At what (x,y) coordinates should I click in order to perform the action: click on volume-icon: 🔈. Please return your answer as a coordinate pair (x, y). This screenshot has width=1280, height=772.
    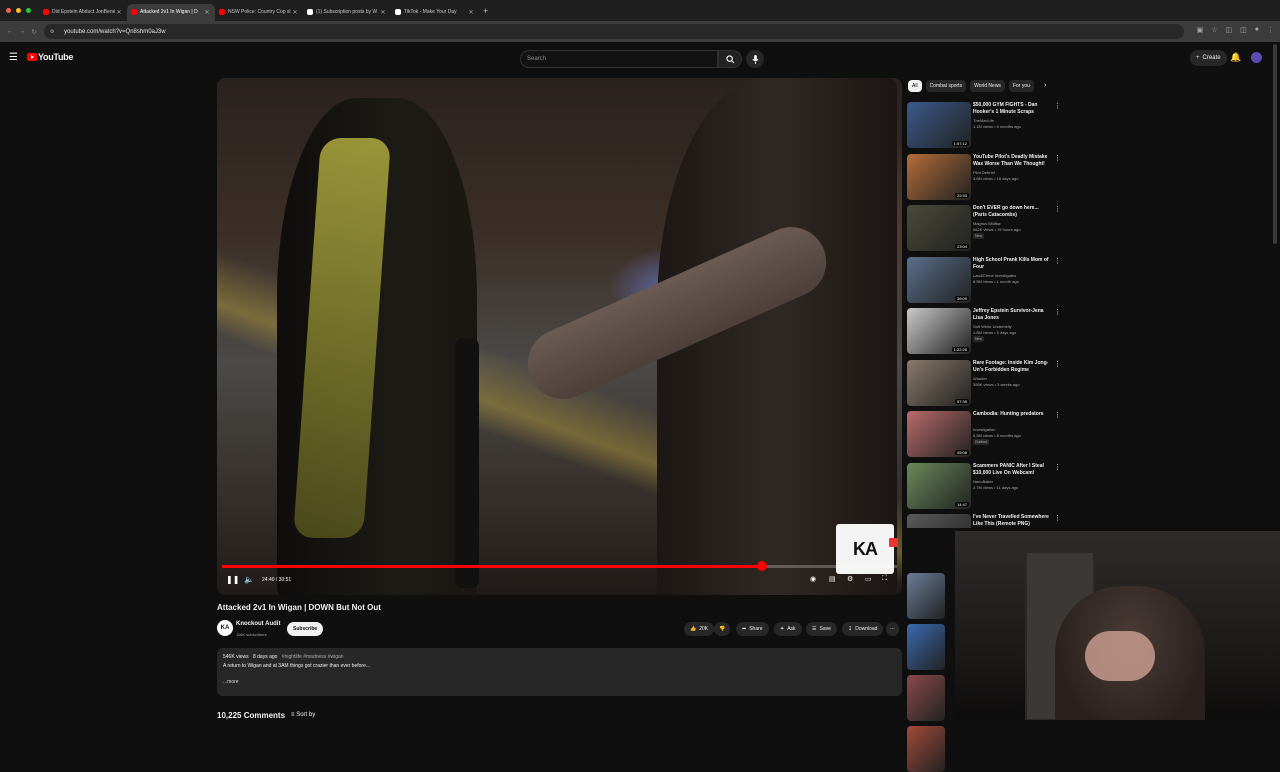
    Looking at the image, I should click on (249, 579).